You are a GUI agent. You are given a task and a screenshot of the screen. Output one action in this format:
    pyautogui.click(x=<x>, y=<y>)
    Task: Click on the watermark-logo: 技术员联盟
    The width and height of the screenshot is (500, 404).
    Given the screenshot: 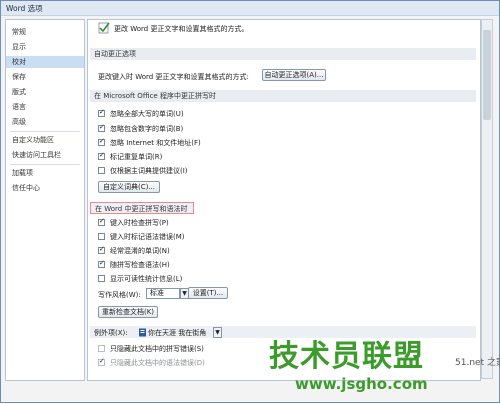 What is the action you would take?
    pyautogui.click(x=346, y=356)
    